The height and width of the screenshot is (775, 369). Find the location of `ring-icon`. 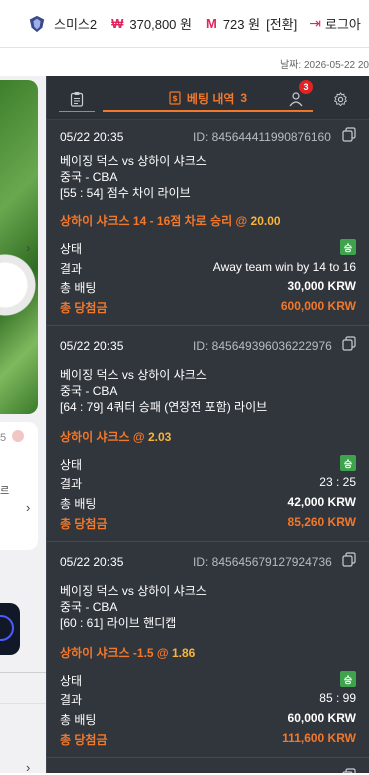

ring-icon is located at coordinates (7, 628).